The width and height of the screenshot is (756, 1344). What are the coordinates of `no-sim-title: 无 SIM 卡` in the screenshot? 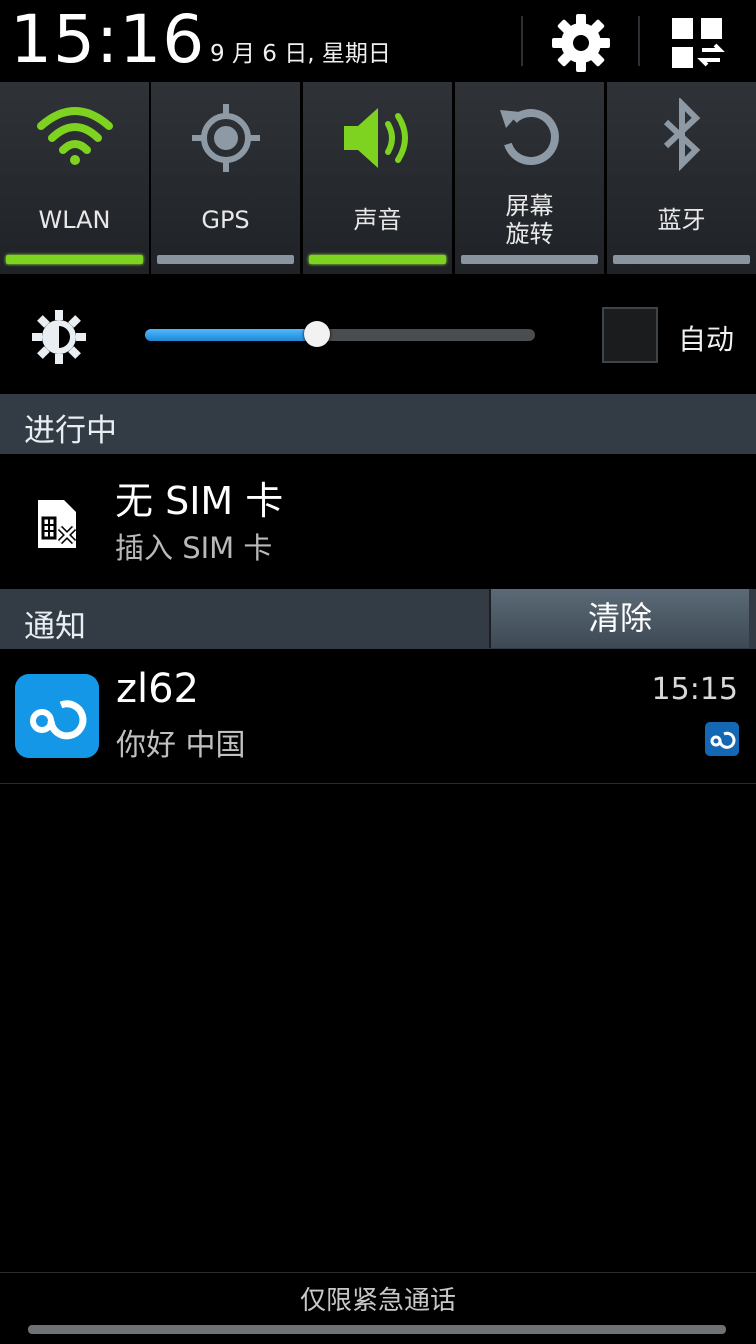 It's located at (199, 501).